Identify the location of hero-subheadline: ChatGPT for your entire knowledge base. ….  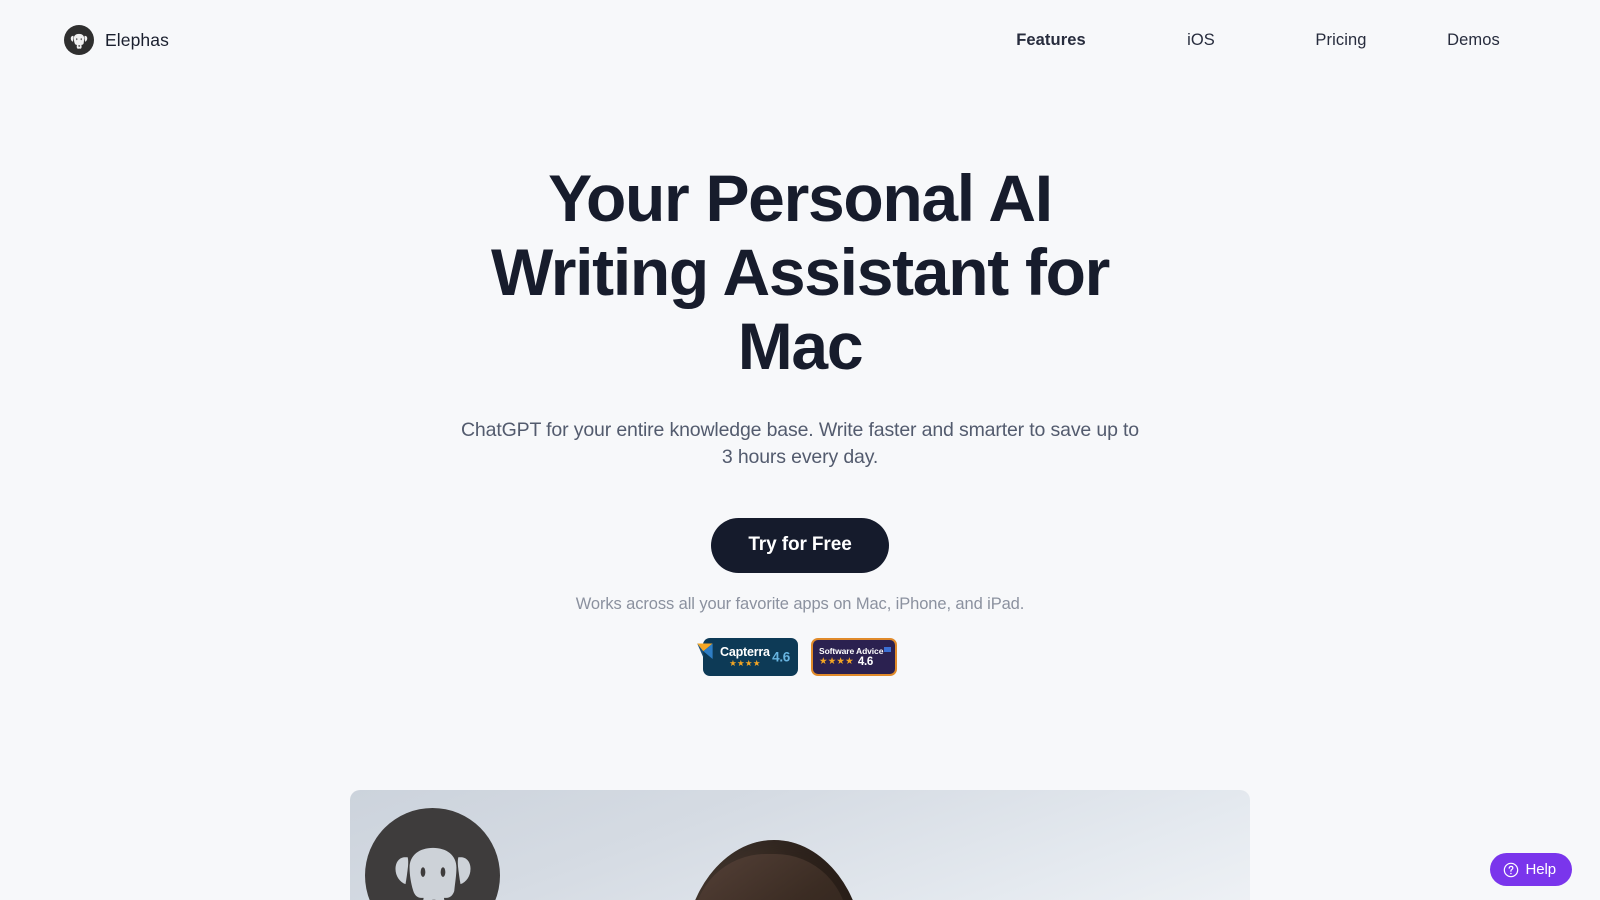
(800, 443).